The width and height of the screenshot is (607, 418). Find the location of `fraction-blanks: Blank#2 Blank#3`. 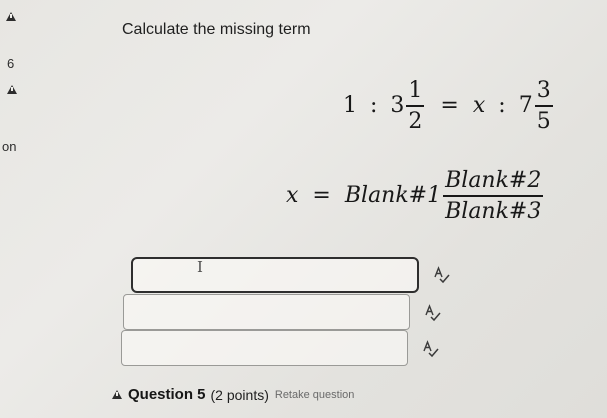

fraction-blanks: Blank#2 Blank#3 is located at coordinates (493, 196).